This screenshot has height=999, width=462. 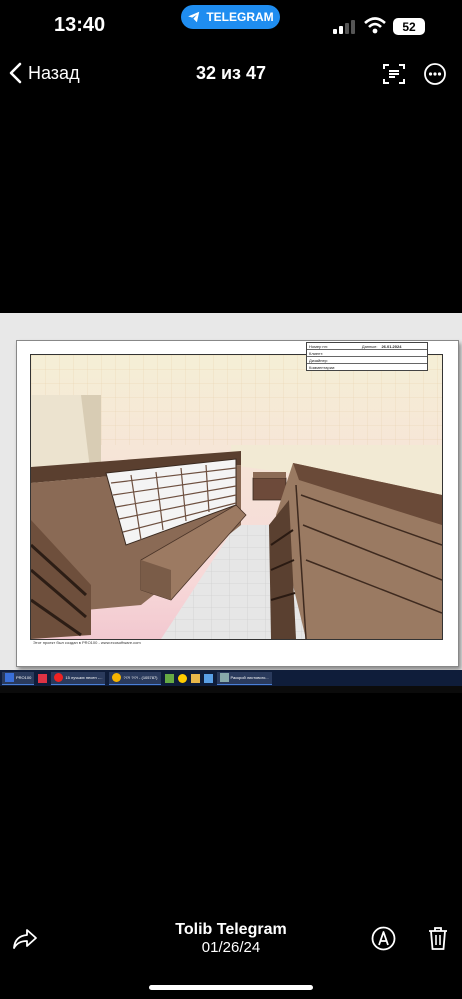 What do you see at coordinates (59, 677) in the screenshot?
I see `opera-icon` at bounding box center [59, 677].